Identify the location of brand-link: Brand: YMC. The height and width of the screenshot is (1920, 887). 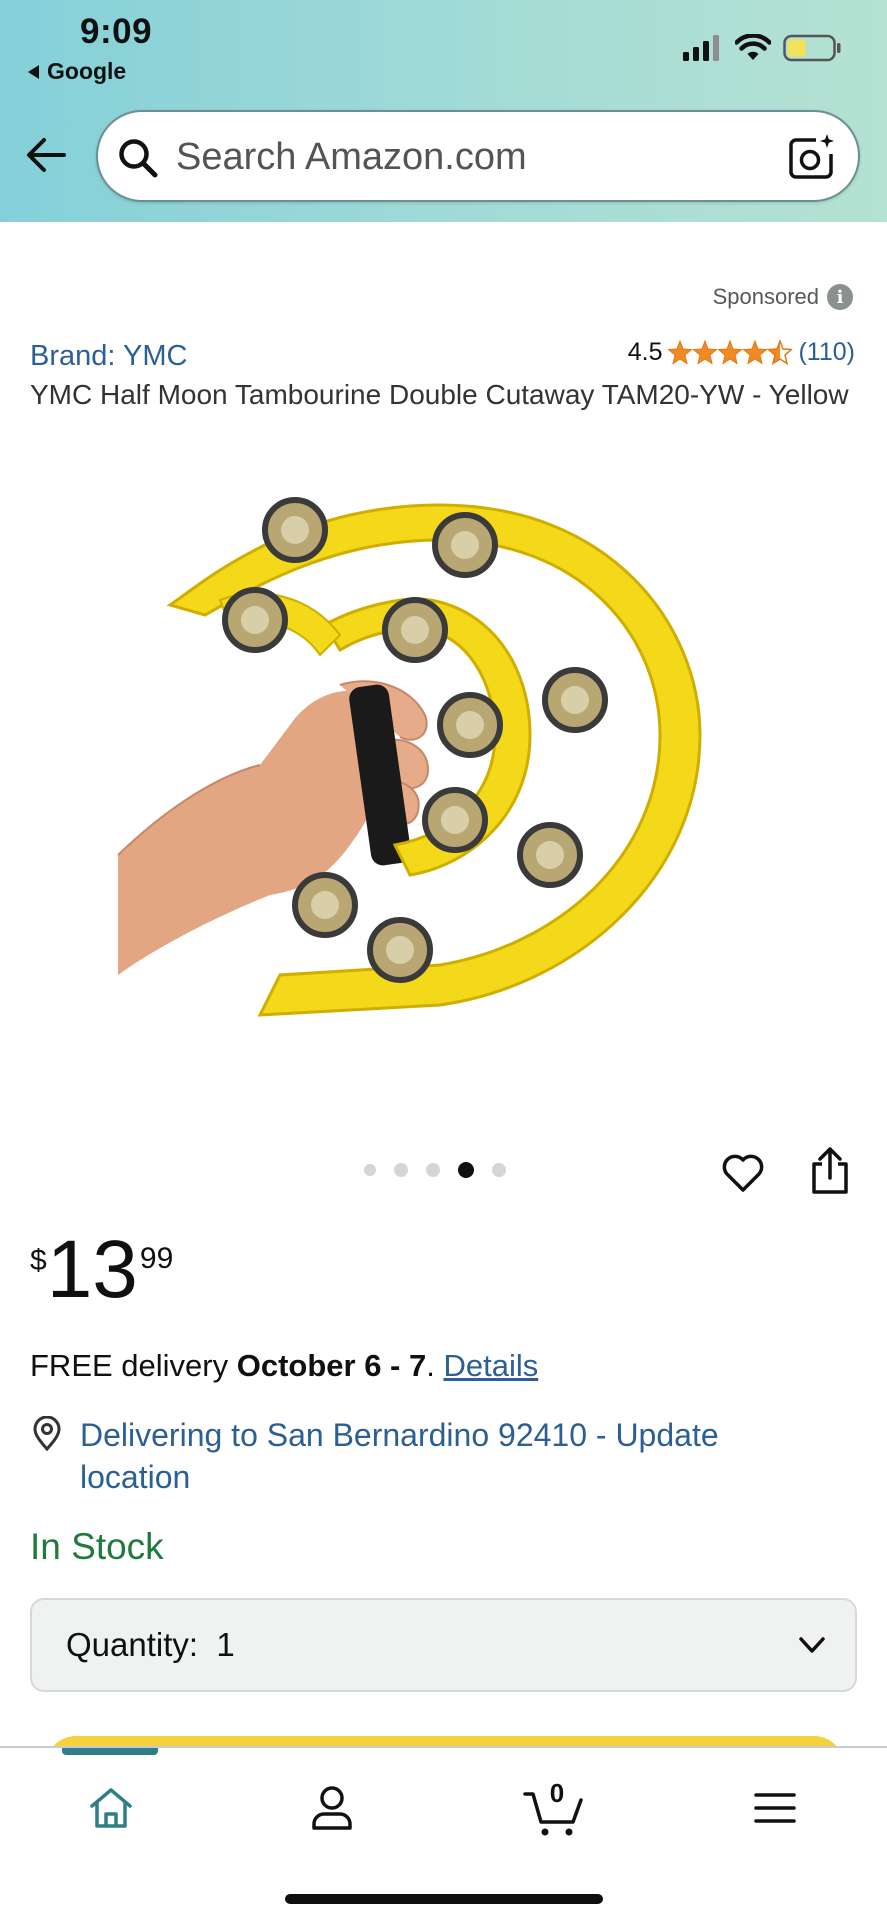
(108, 356).